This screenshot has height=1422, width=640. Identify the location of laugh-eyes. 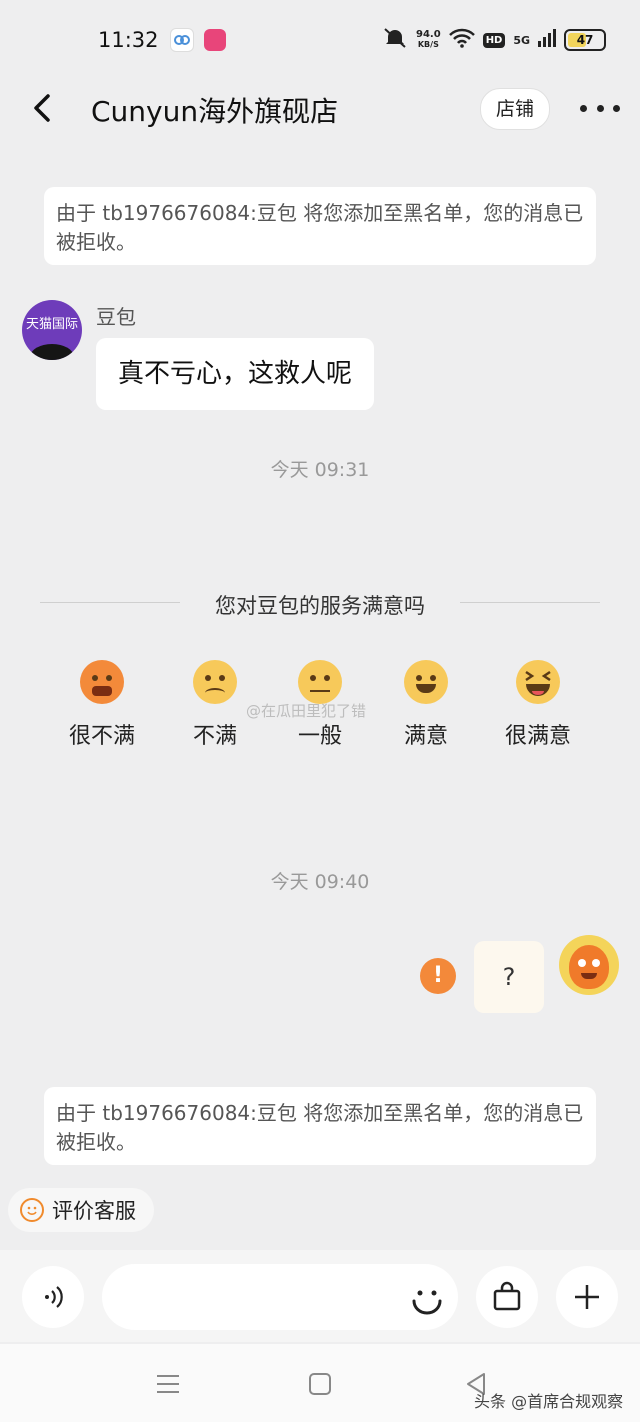
(538, 683).